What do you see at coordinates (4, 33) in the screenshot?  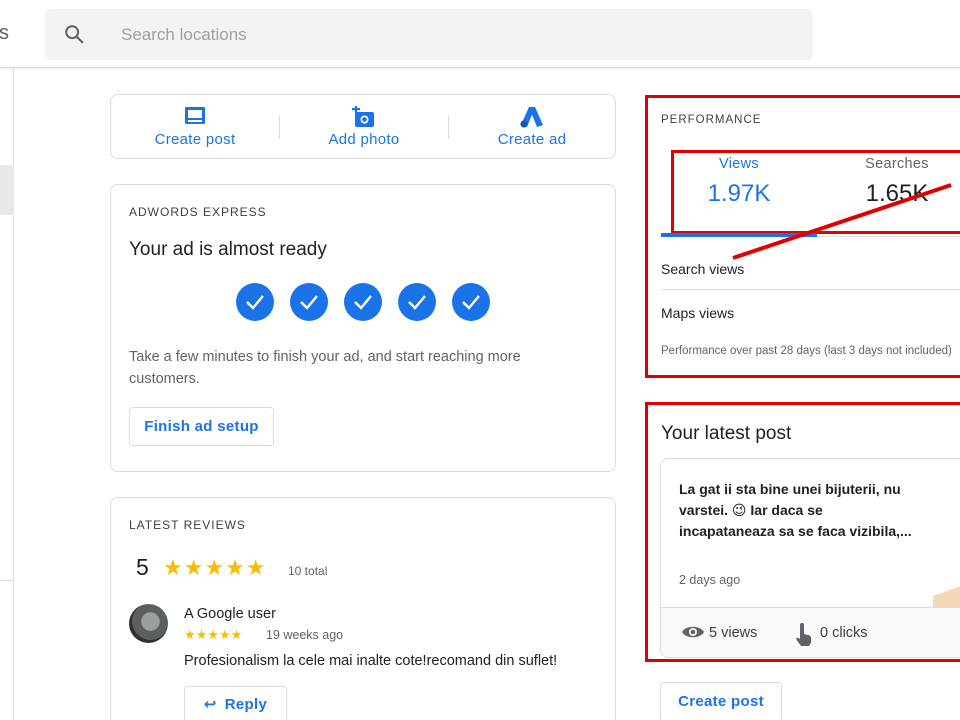 I see `app-title: s` at bounding box center [4, 33].